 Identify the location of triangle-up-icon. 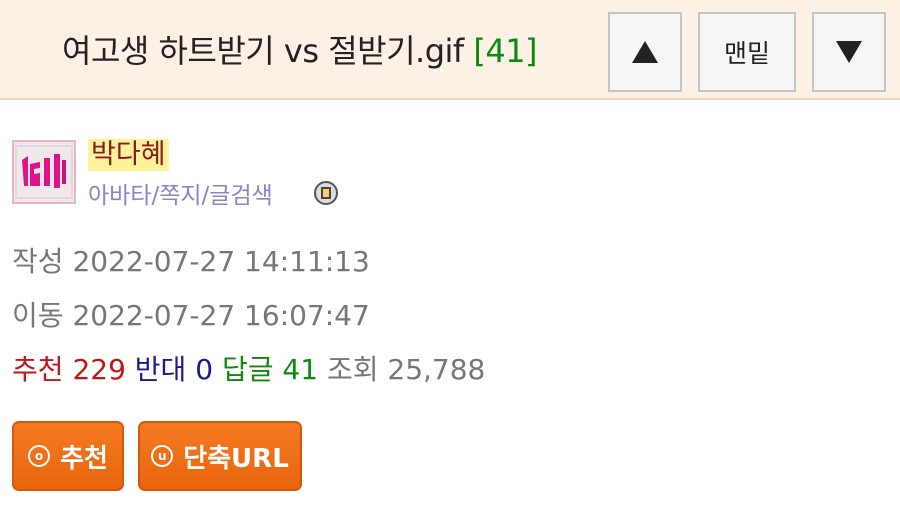
(645, 52).